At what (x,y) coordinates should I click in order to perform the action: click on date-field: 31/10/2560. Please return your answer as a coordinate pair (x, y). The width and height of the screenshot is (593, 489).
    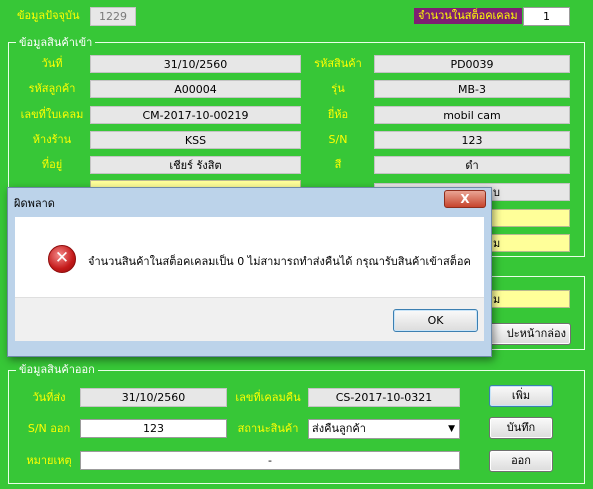
    Looking at the image, I should click on (195, 64).